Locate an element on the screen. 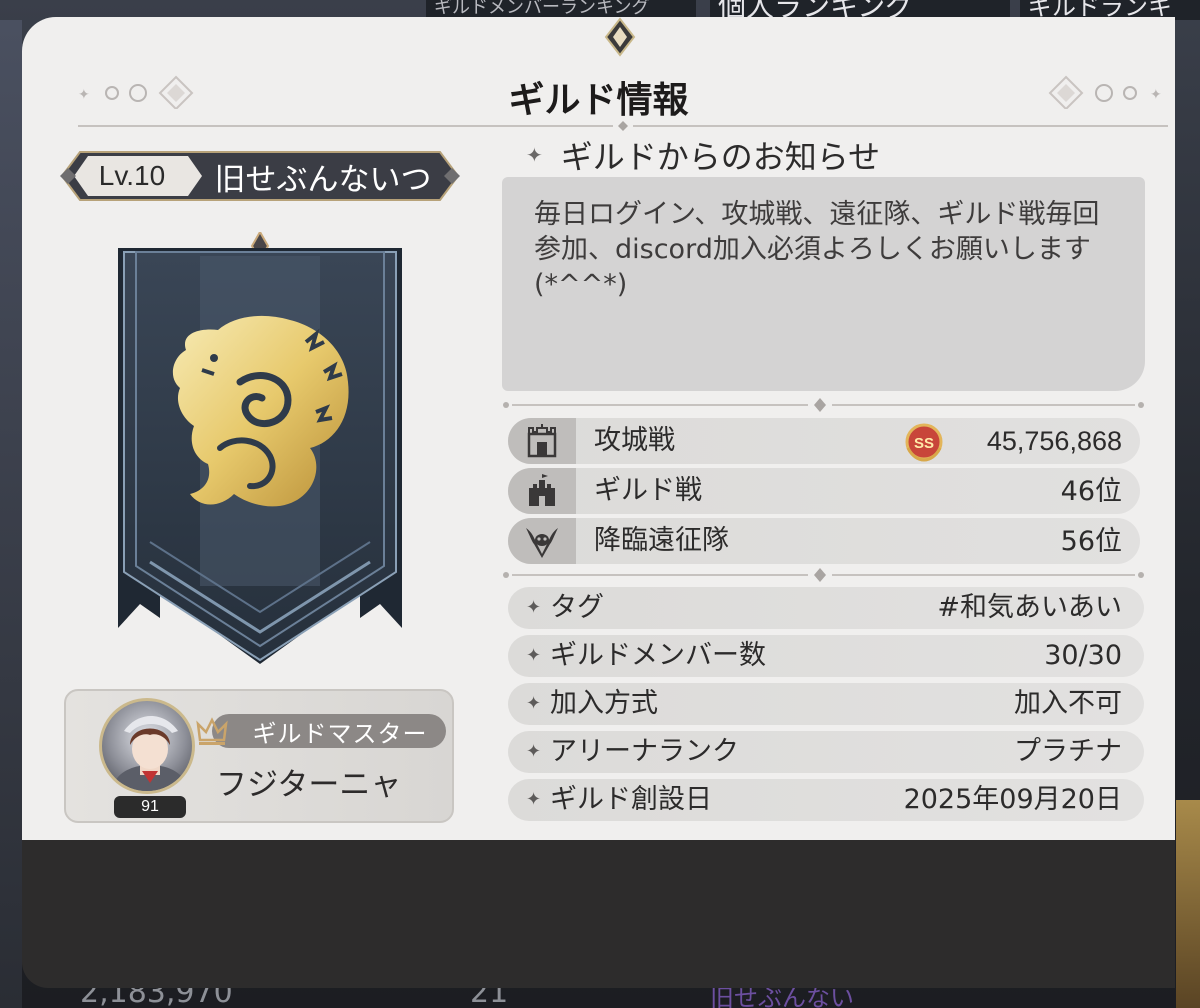 Image resolution: width=1200 pixels, height=1008 pixels. info-row-tag: ✦ タグ #和気あいあい is located at coordinates (826, 608).